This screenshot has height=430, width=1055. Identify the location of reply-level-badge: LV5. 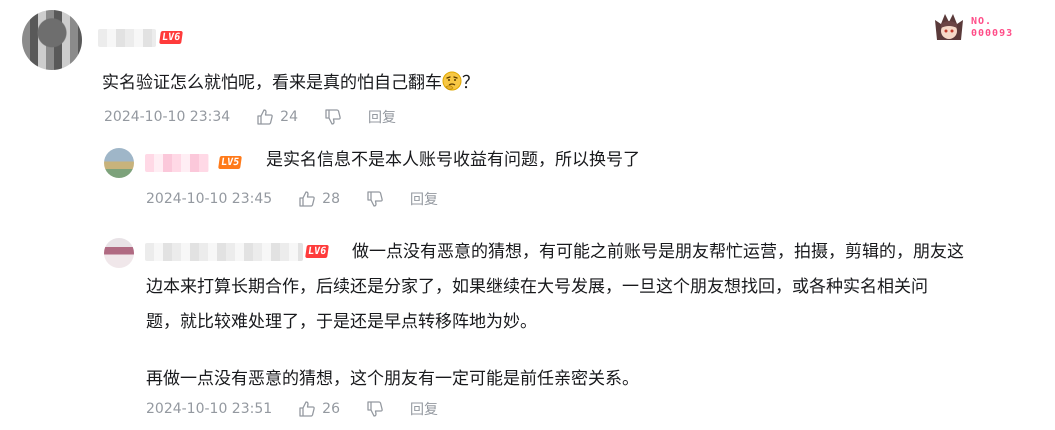
(230, 162).